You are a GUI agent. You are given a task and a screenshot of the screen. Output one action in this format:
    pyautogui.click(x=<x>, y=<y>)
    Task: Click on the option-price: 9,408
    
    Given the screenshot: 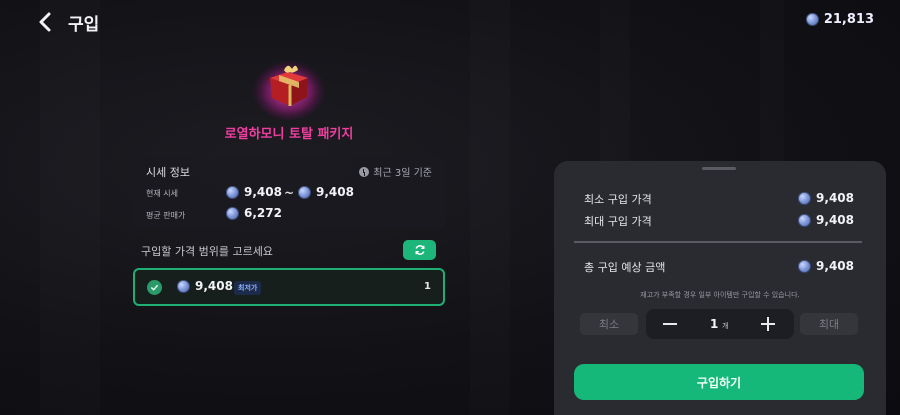 What is the action you would take?
    pyautogui.click(x=205, y=286)
    